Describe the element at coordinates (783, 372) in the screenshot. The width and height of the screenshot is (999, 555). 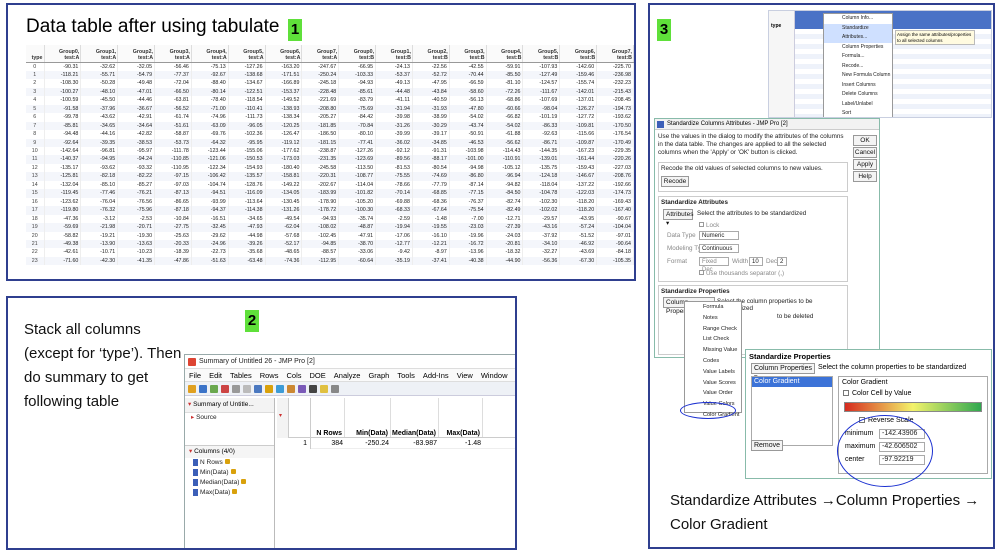
I see `zoom-properties-dropdown: Column Properties ▾` at that location.